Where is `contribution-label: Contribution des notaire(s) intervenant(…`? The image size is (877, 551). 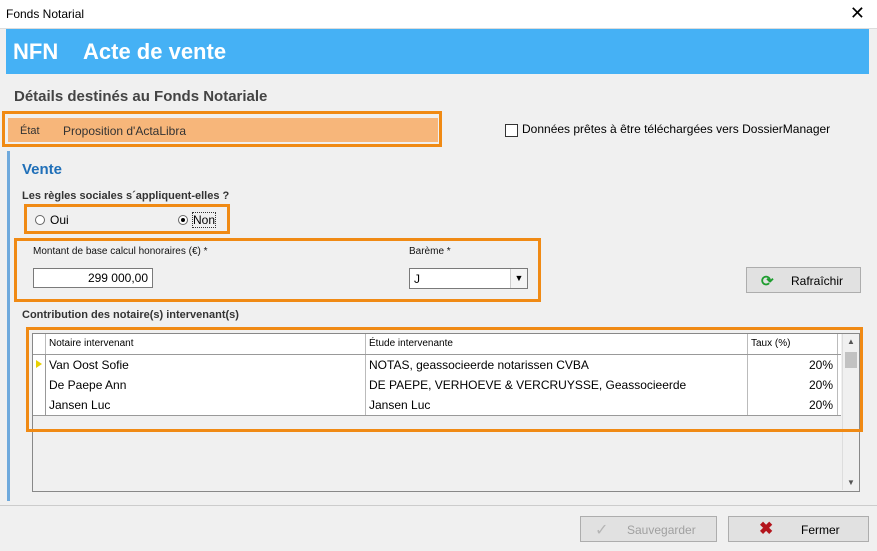
contribution-label: Contribution des notaire(s) intervenant(… is located at coordinates (130, 315).